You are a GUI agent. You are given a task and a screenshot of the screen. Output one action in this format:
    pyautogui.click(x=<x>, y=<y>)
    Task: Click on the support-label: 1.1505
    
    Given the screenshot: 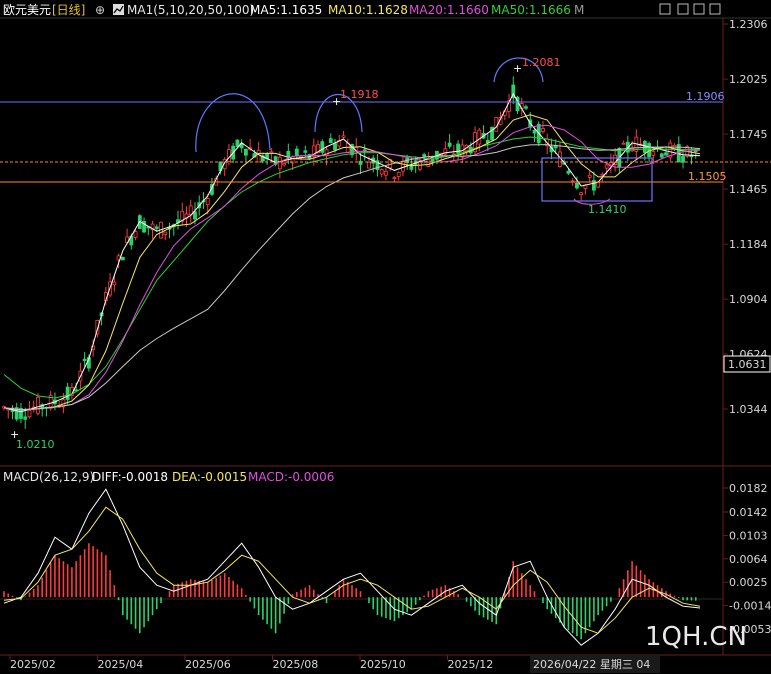 What is the action you would take?
    pyautogui.click(x=707, y=176)
    